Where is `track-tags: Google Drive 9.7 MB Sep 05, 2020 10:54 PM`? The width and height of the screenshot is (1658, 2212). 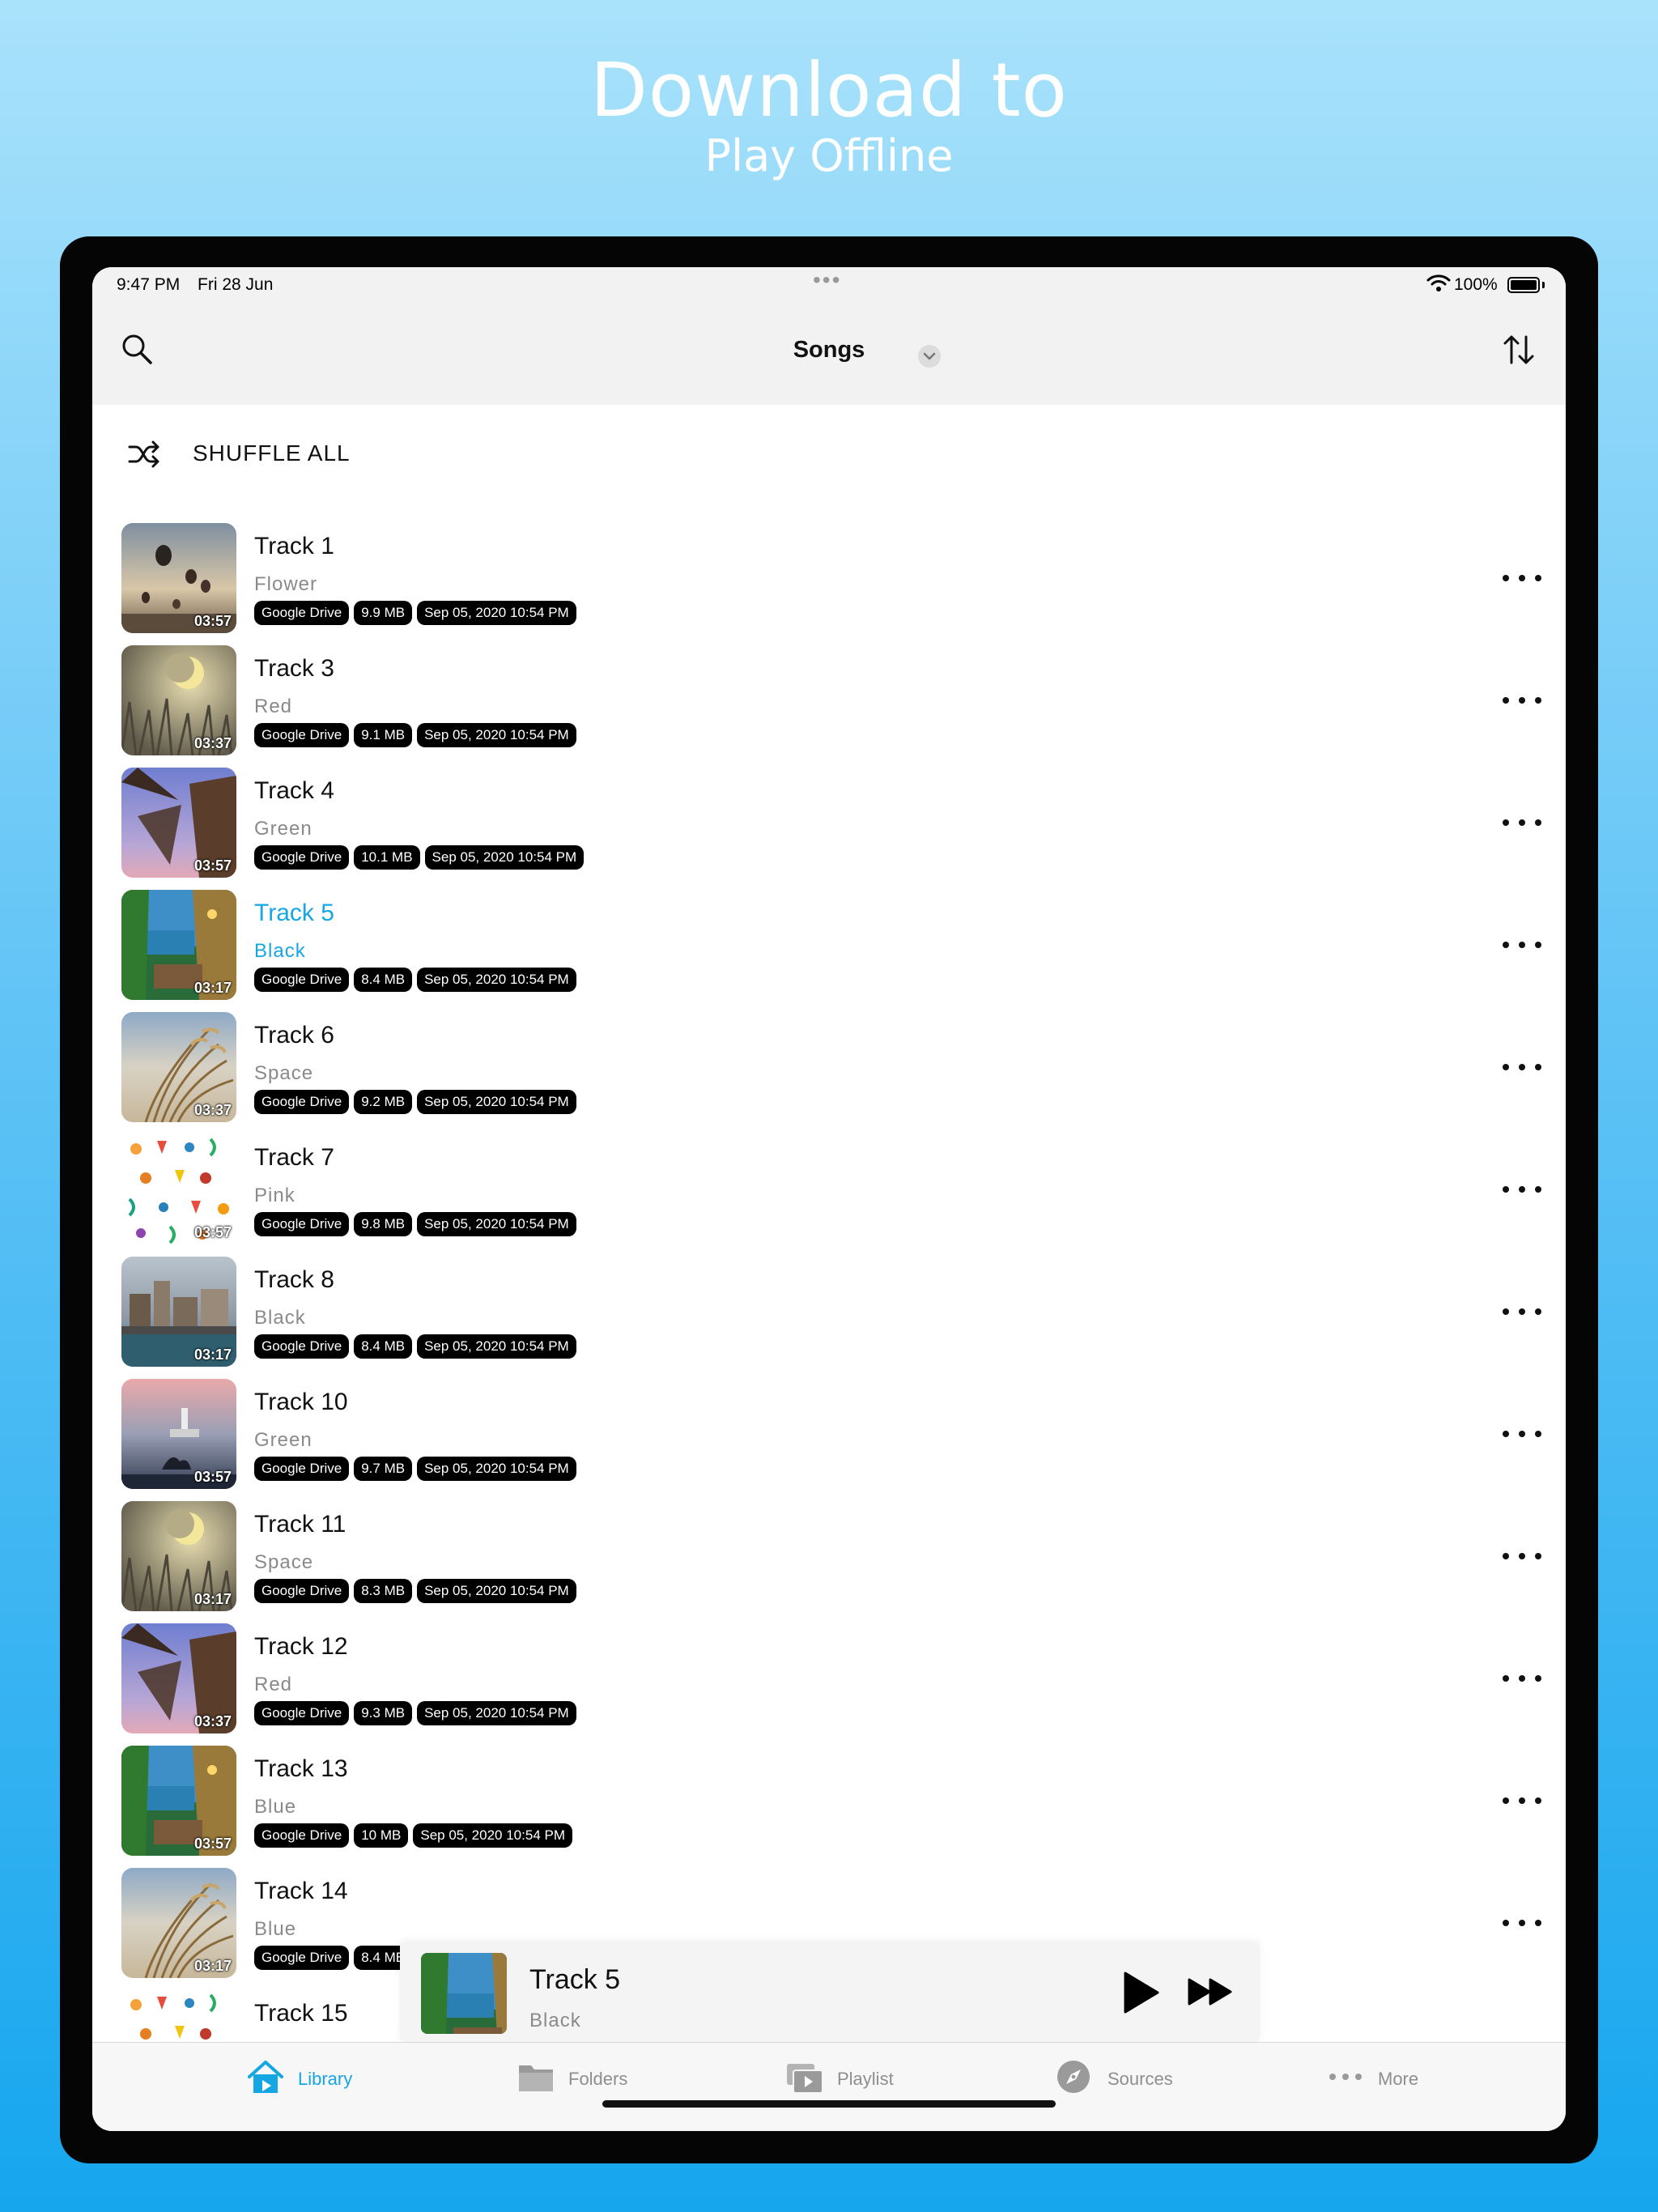
track-tags: Google Drive 9.7 MB Sep 05, 2020 10:54 PM is located at coordinates (415, 1469).